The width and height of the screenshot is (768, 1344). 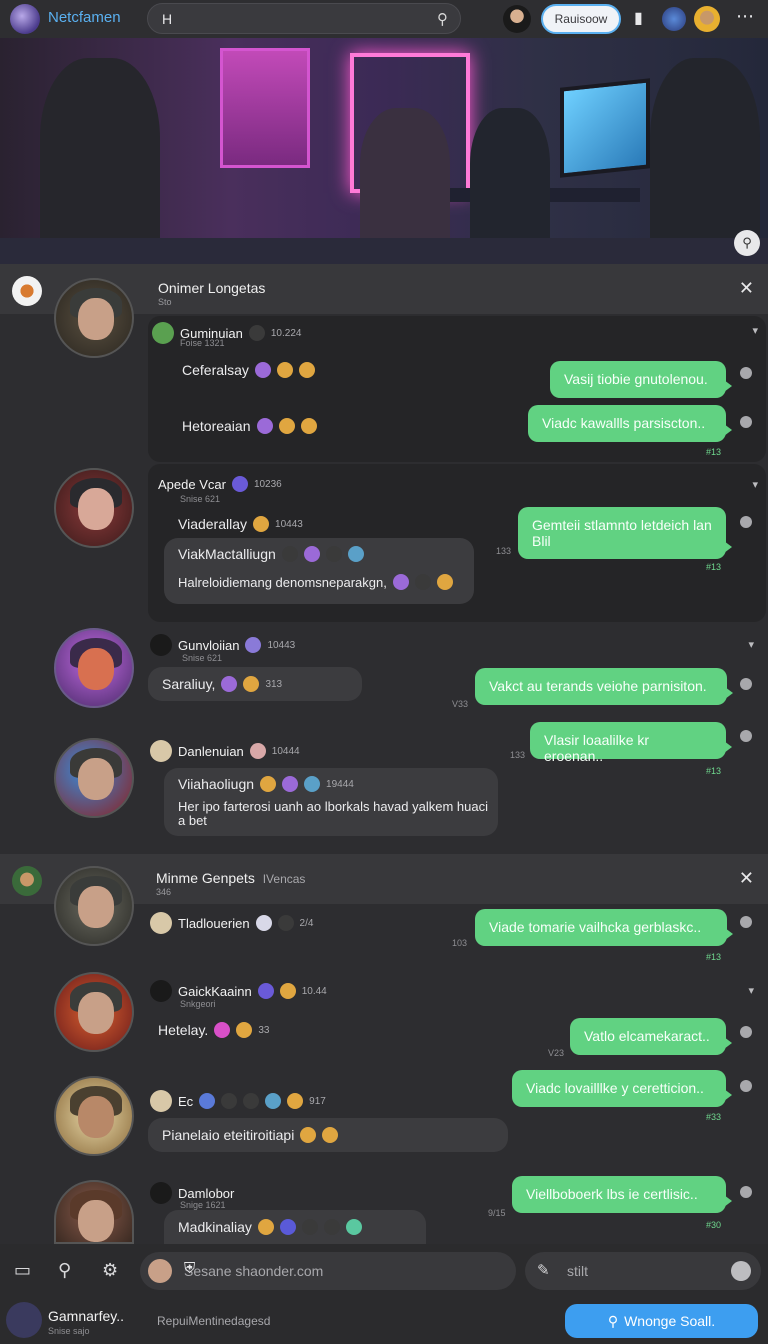 I want to click on thread-header: GaickKaainn 10.44, so click(x=238, y=991).